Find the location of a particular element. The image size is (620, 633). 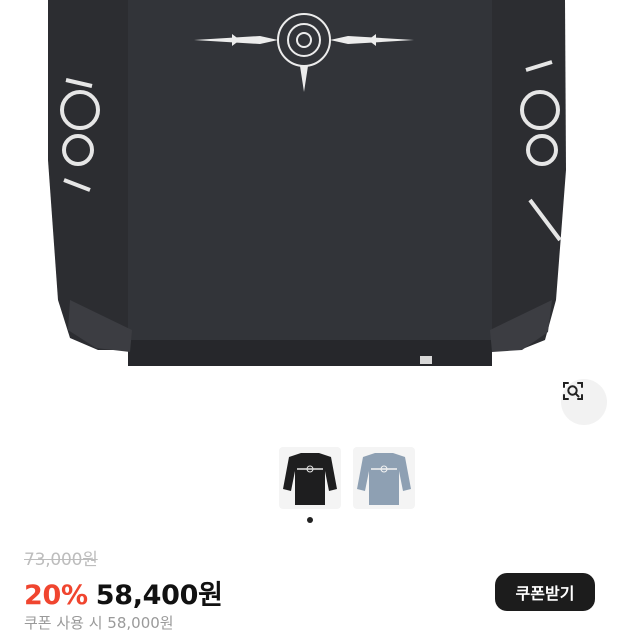

thumbnail-black is located at coordinates (310, 478).